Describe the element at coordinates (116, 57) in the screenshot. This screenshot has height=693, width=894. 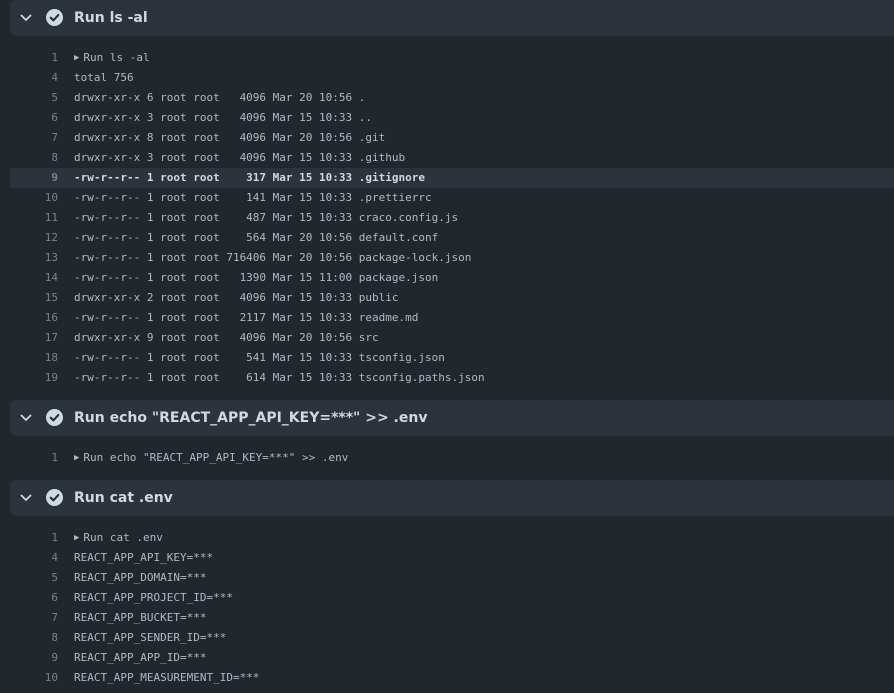
I see `log-text: Run ls -al` at that location.